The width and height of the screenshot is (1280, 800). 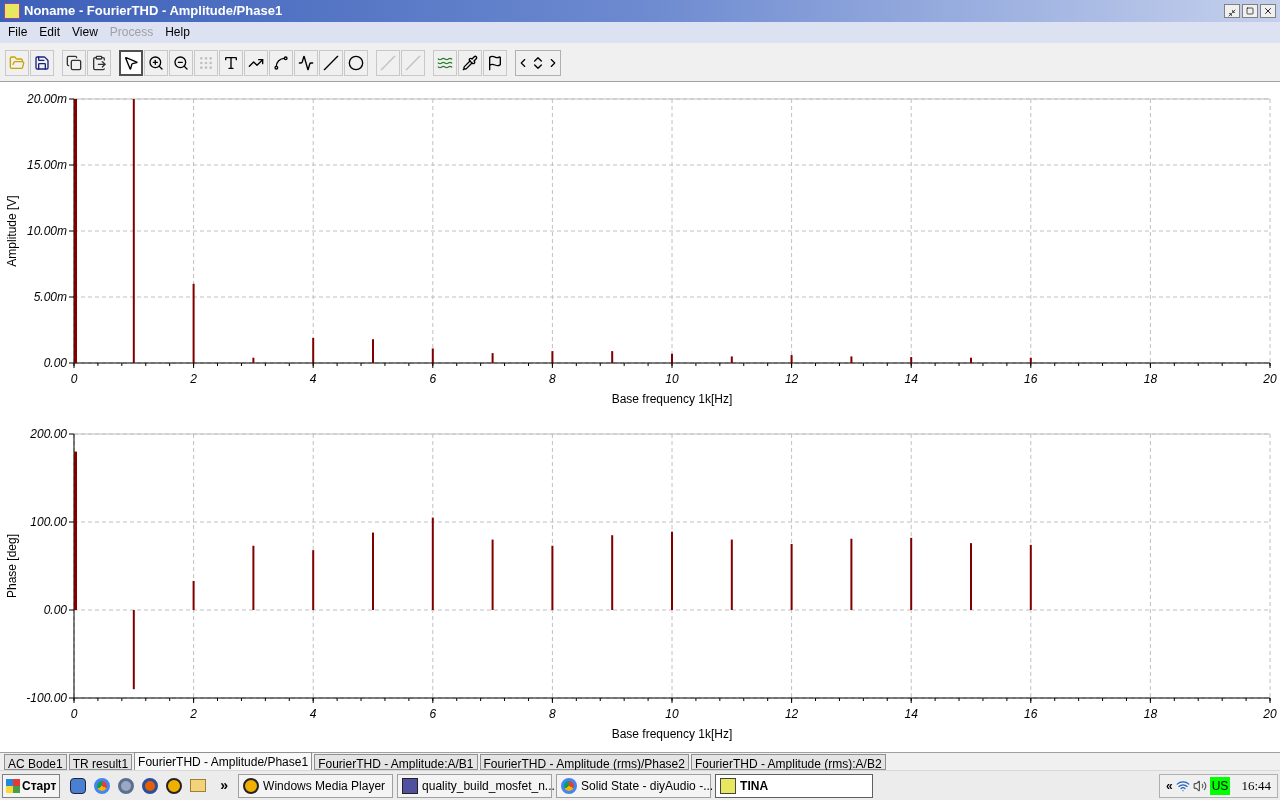 What do you see at coordinates (788, 762) in the screenshot?
I see `tab: FourierTHD - Amplitude (rms):A/B2` at bounding box center [788, 762].